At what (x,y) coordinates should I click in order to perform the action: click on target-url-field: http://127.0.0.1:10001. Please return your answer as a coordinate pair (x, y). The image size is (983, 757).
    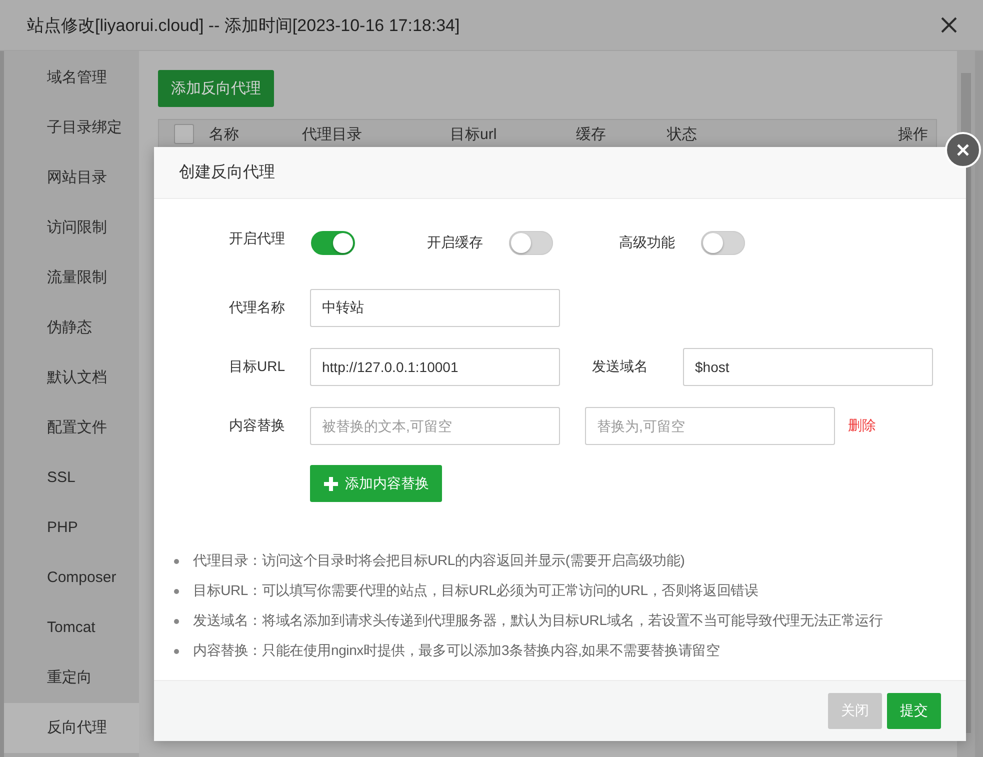
    Looking at the image, I should click on (435, 367).